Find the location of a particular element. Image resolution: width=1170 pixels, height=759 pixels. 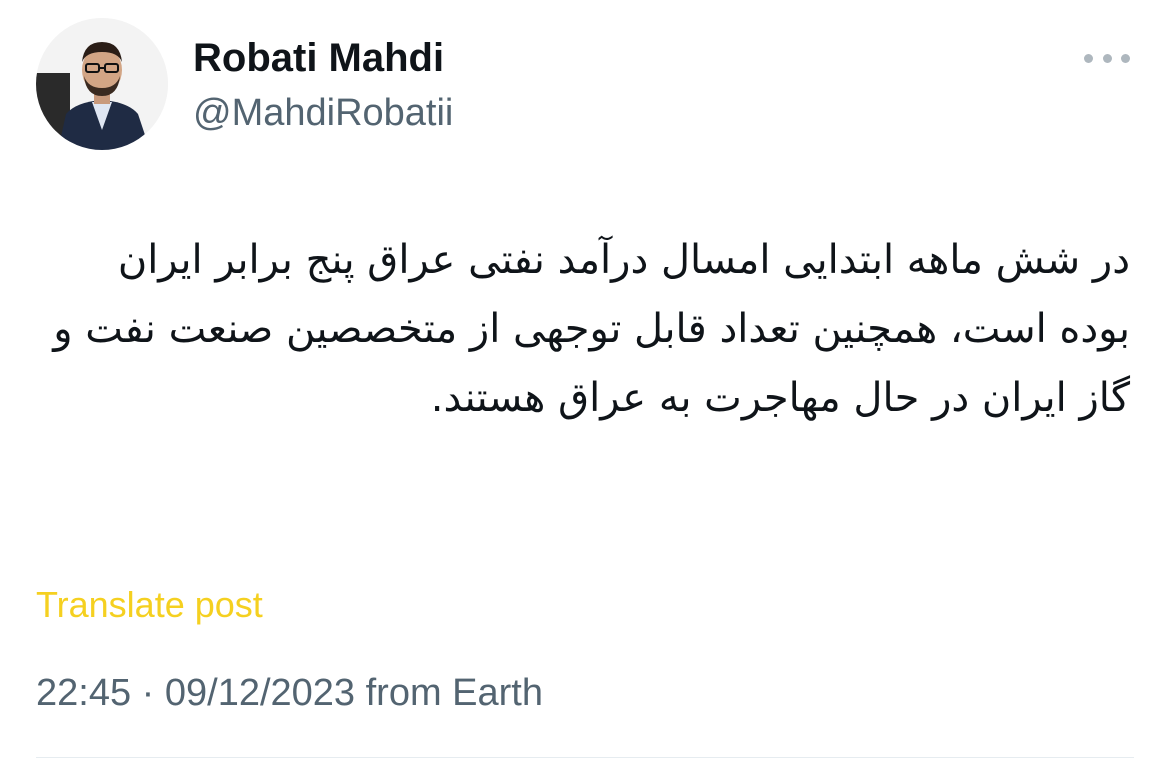

avatar is located at coordinates (102, 84).